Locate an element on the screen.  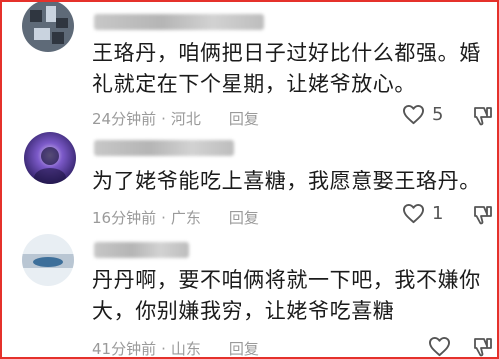
comment-meta: 24分钟前 · 河北 回复 is located at coordinates (175, 118).